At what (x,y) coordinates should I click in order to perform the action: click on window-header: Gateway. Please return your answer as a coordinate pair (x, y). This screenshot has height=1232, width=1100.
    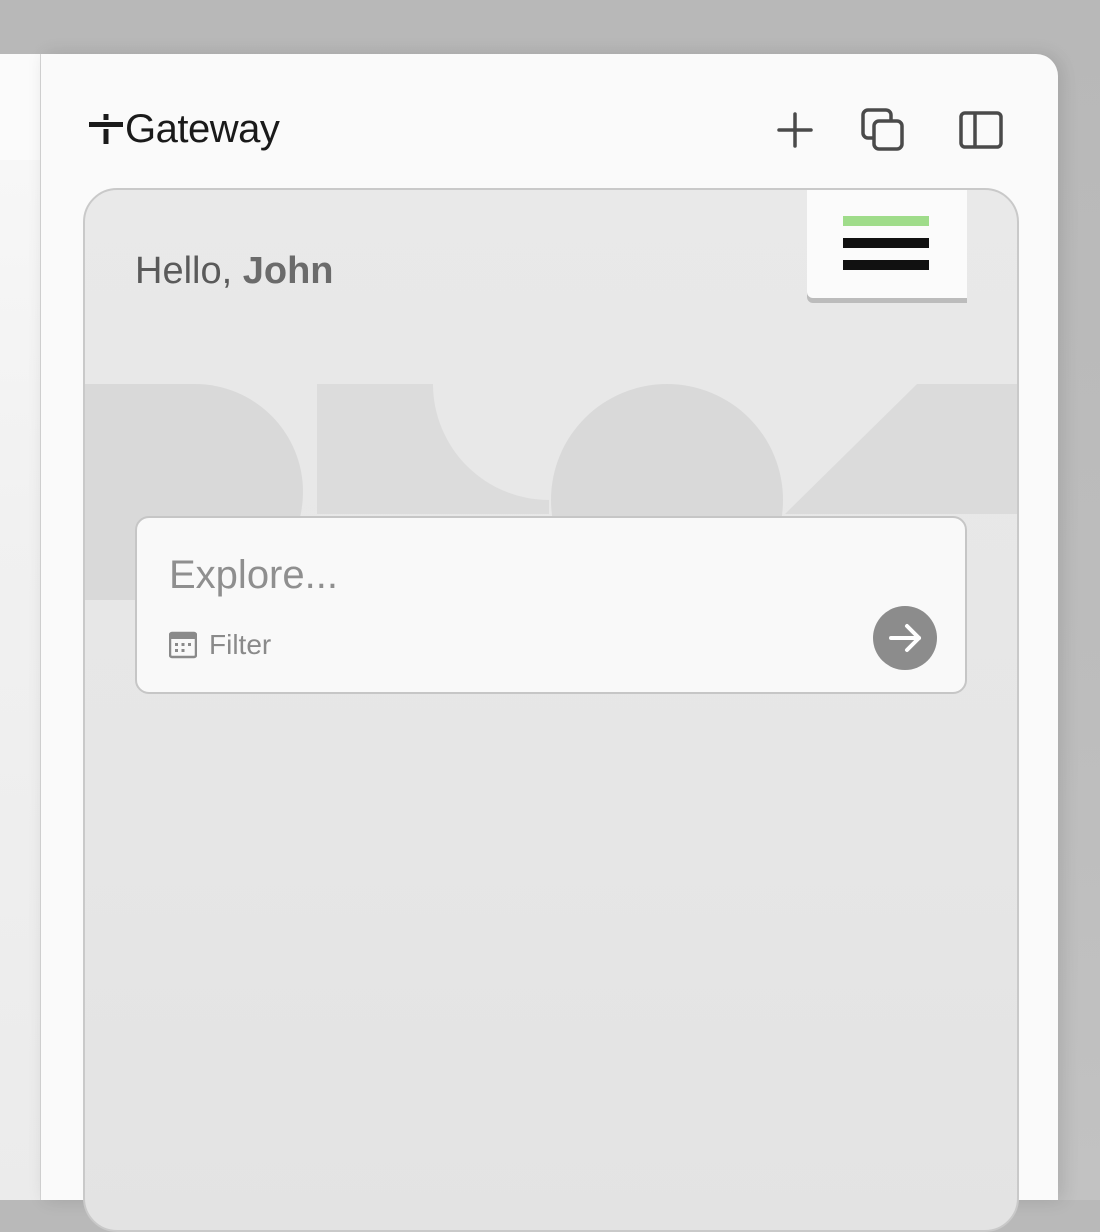
    Looking at the image, I should click on (549, 119).